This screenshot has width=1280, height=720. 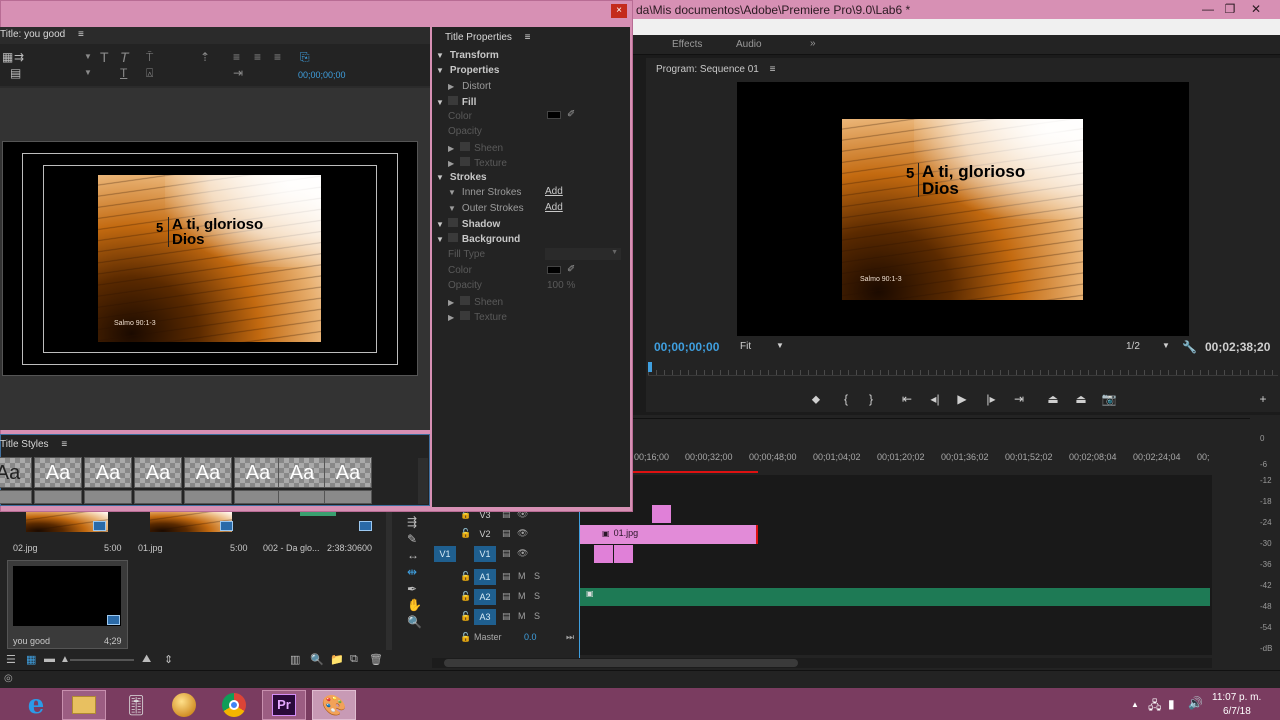 I want to click on new-item-icon: ⧉, so click(x=354, y=659).